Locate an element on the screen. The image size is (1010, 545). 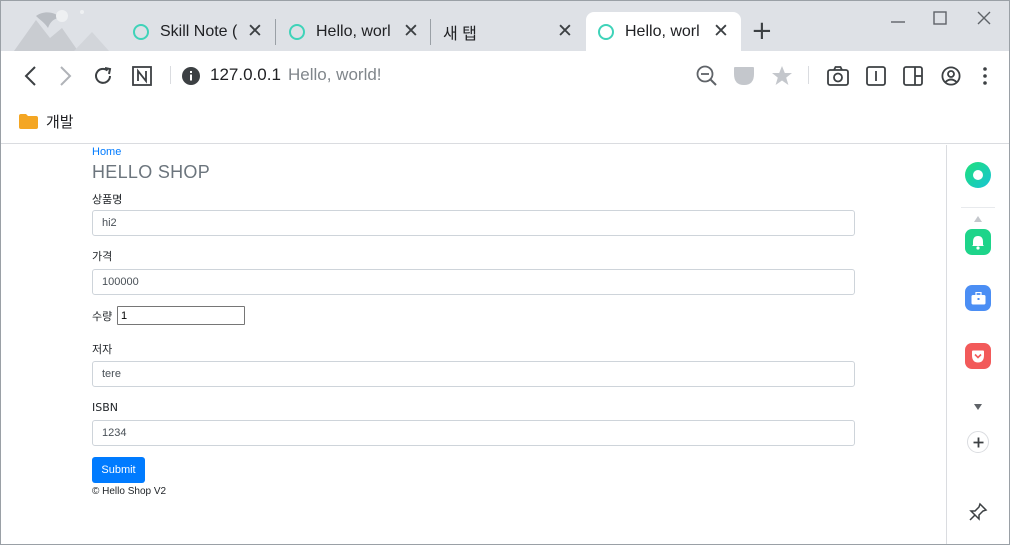
tab-hello-world-1: Hello, worl ✕ is located at coordinates (354, 31).